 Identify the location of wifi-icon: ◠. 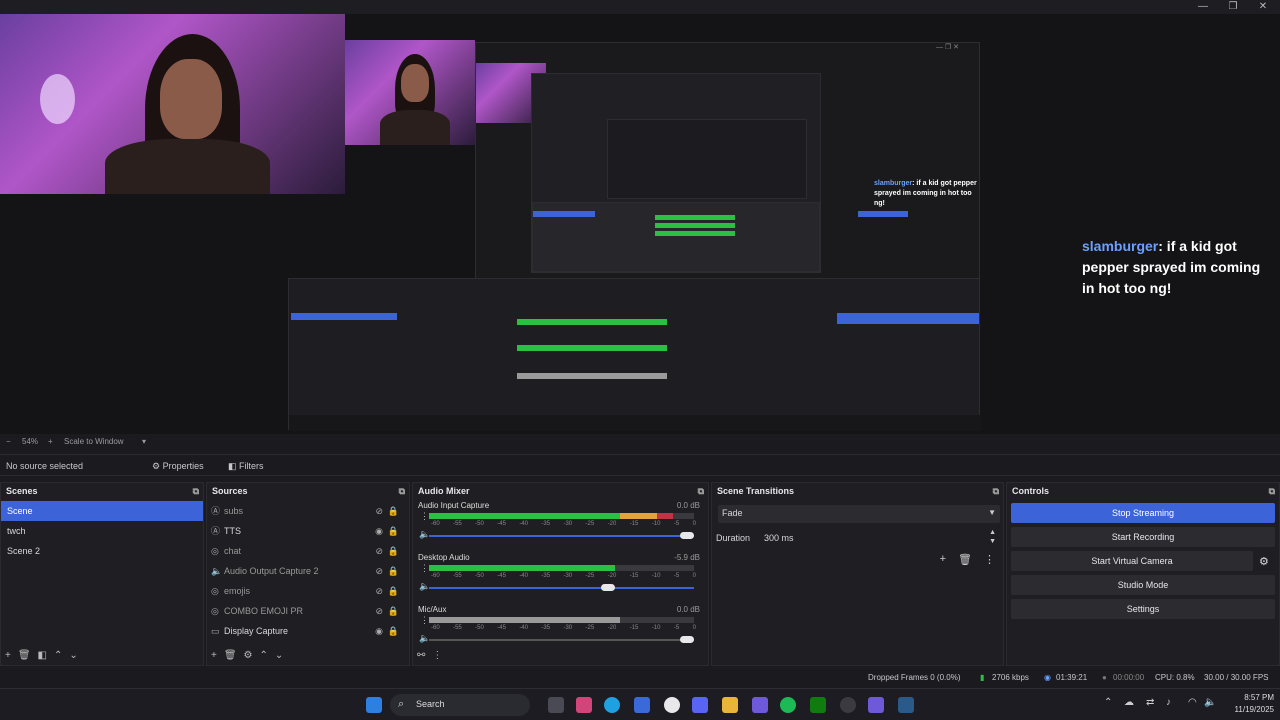
(1192, 702).